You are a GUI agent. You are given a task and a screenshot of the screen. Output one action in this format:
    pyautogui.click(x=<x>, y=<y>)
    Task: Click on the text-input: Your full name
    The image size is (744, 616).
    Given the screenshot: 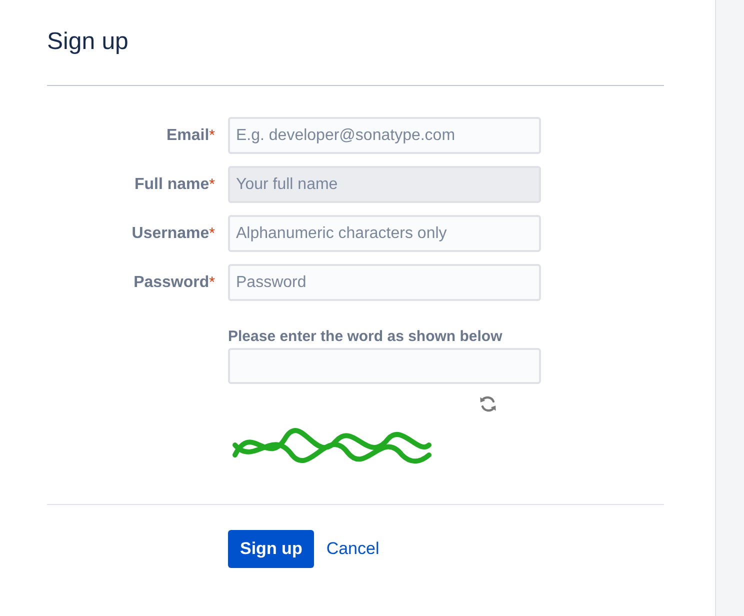 What is the action you would take?
    pyautogui.click(x=384, y=184)
    